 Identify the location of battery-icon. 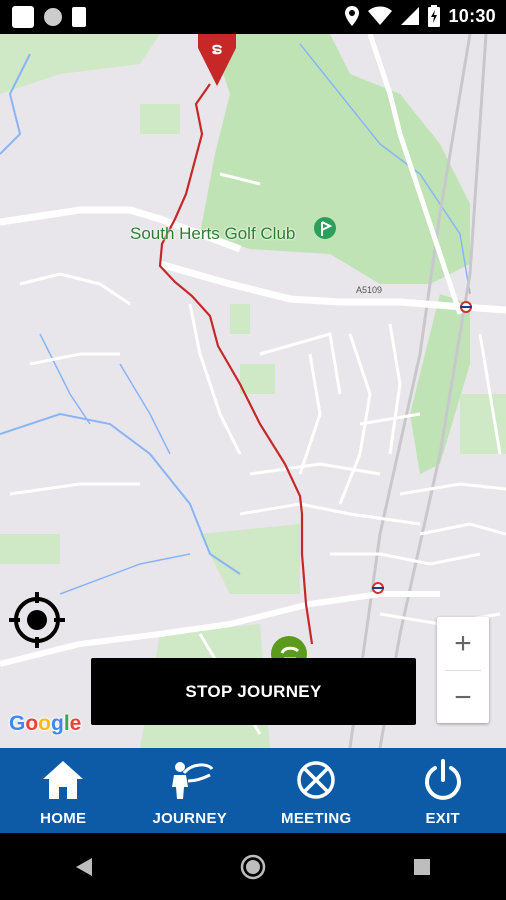
(434, 16).